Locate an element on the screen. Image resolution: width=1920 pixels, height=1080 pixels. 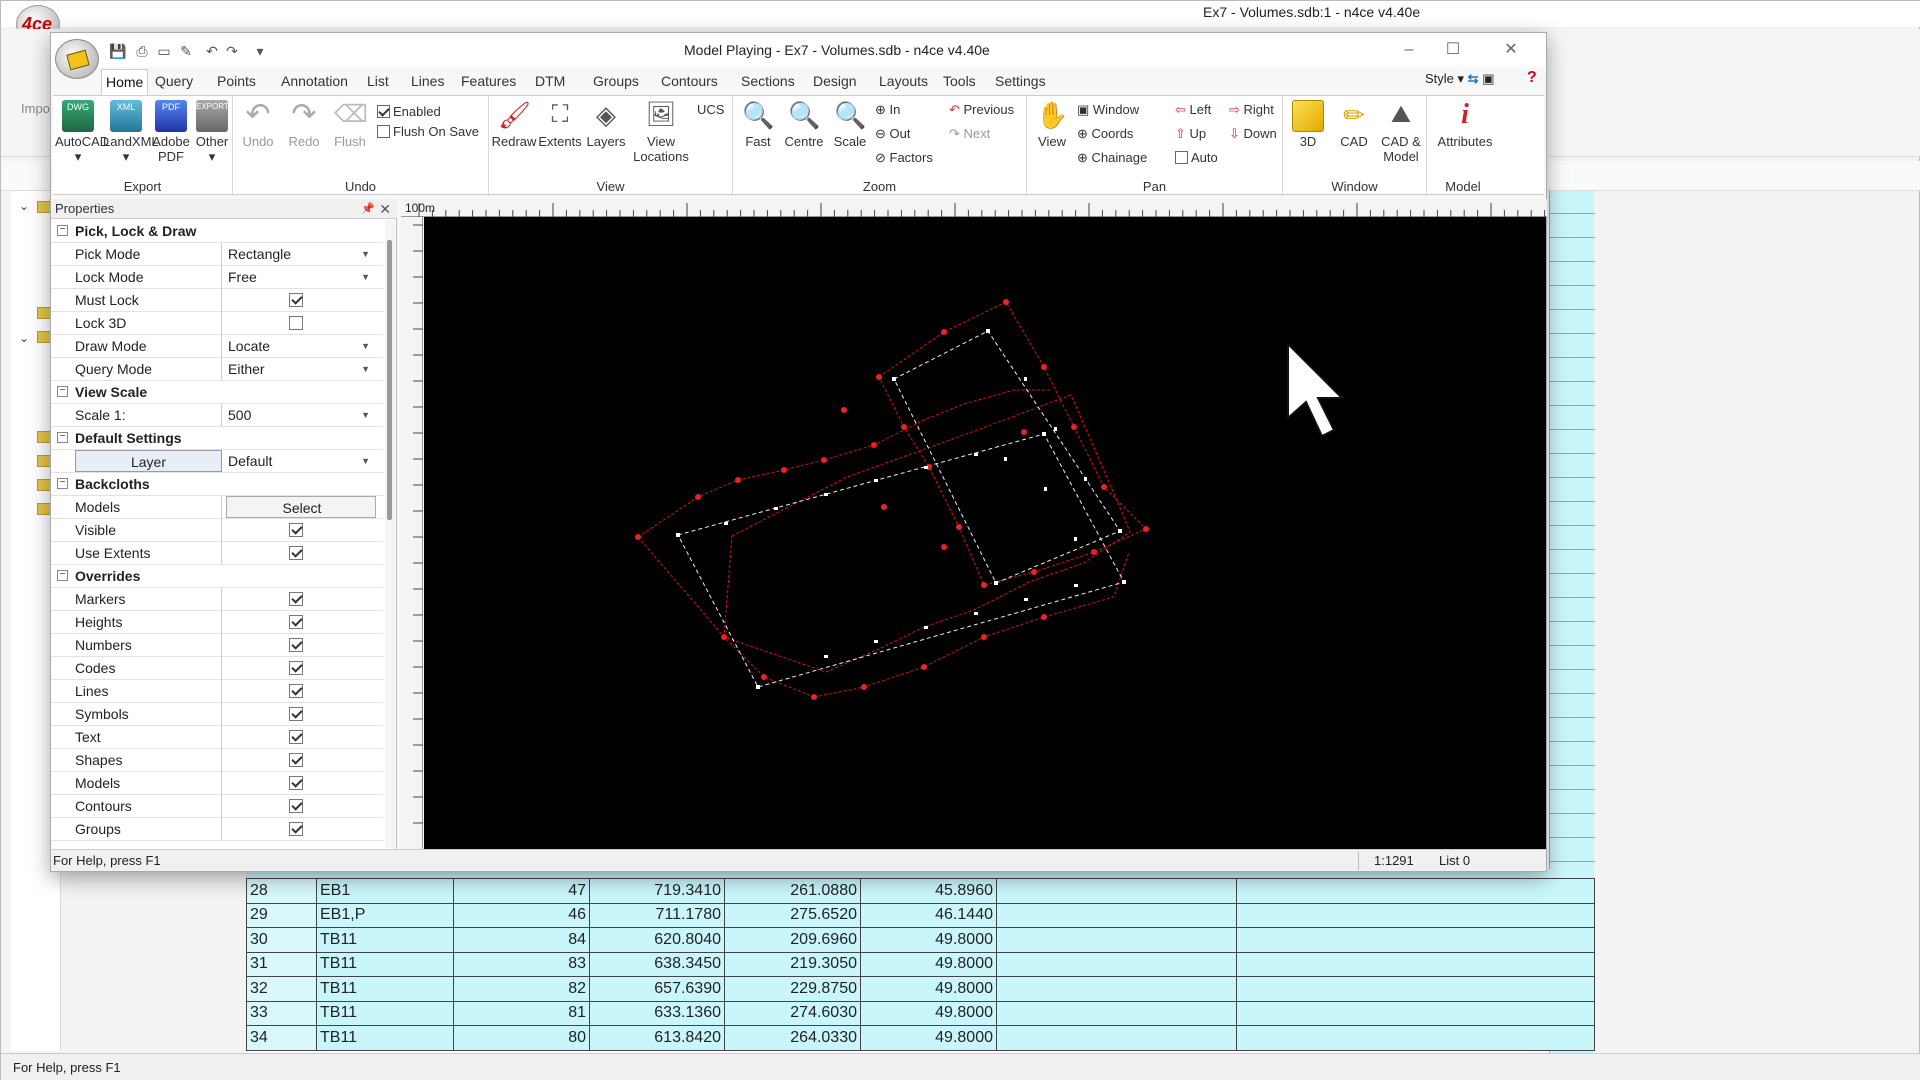
table-row: 34 TB11 80 613.8420 264.0330 49.8000 is located at coordinates (920, 1038).